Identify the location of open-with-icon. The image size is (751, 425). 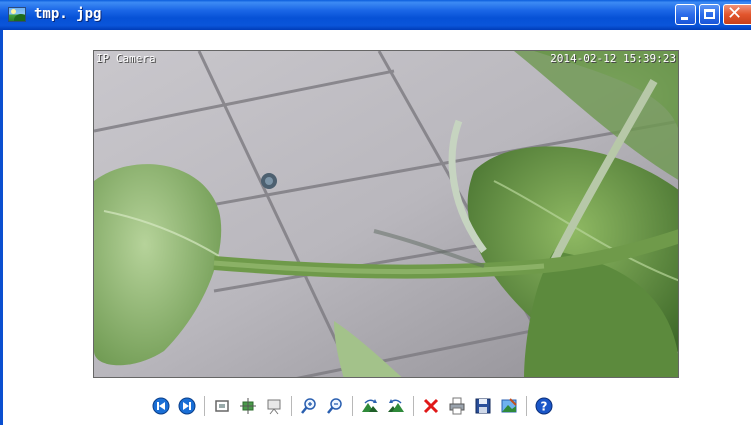
(509, 405).